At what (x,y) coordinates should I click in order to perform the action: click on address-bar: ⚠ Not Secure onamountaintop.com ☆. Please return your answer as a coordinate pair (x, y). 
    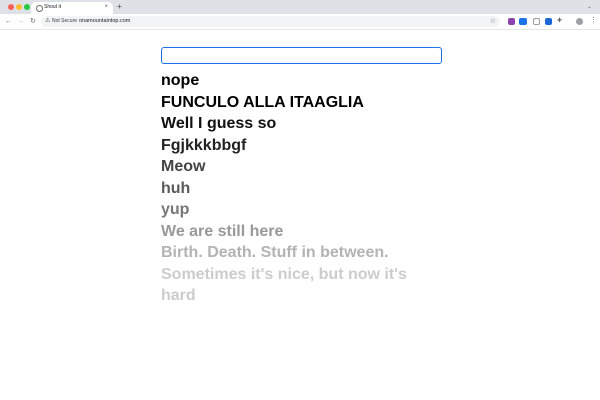
    Looking at the image, I should click on (270, 21).